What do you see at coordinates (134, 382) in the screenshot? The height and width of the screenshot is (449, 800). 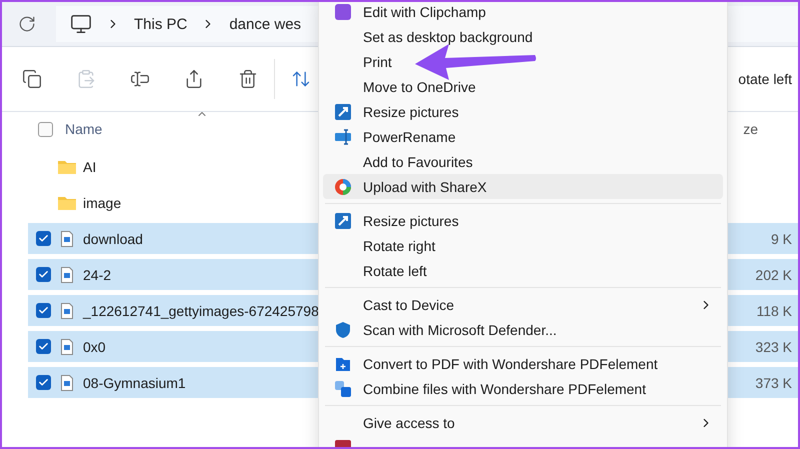 I see `file-name: 08-Gymnasium1` at bounding box center [134, 382].